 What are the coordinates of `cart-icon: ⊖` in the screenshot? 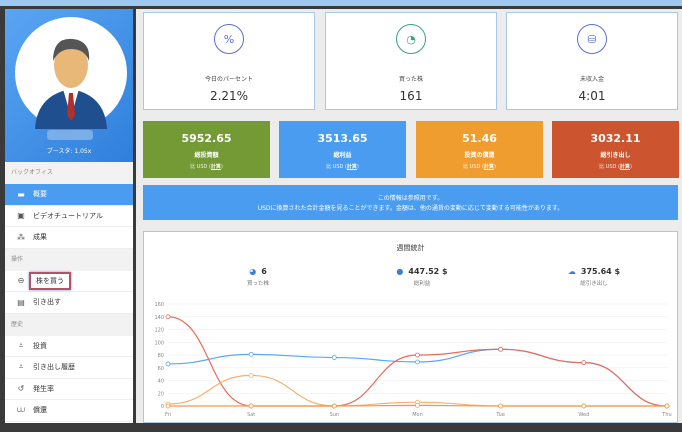 It's located at (21, 281).